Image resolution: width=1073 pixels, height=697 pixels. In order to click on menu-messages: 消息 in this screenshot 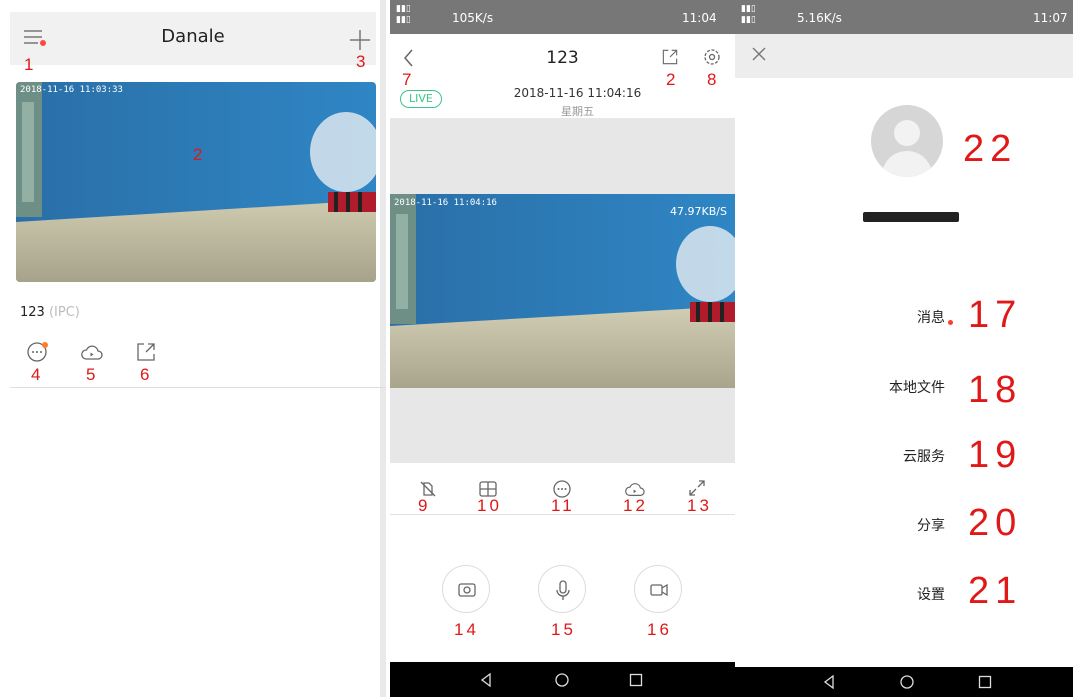, I will do `click(890, 317)`.